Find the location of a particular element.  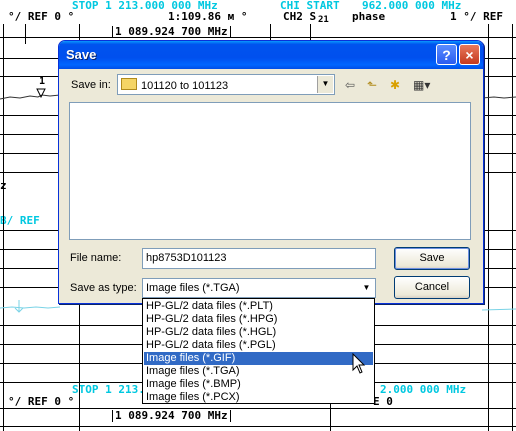

trace-line-upper-right is located at coordinates (499, 97).